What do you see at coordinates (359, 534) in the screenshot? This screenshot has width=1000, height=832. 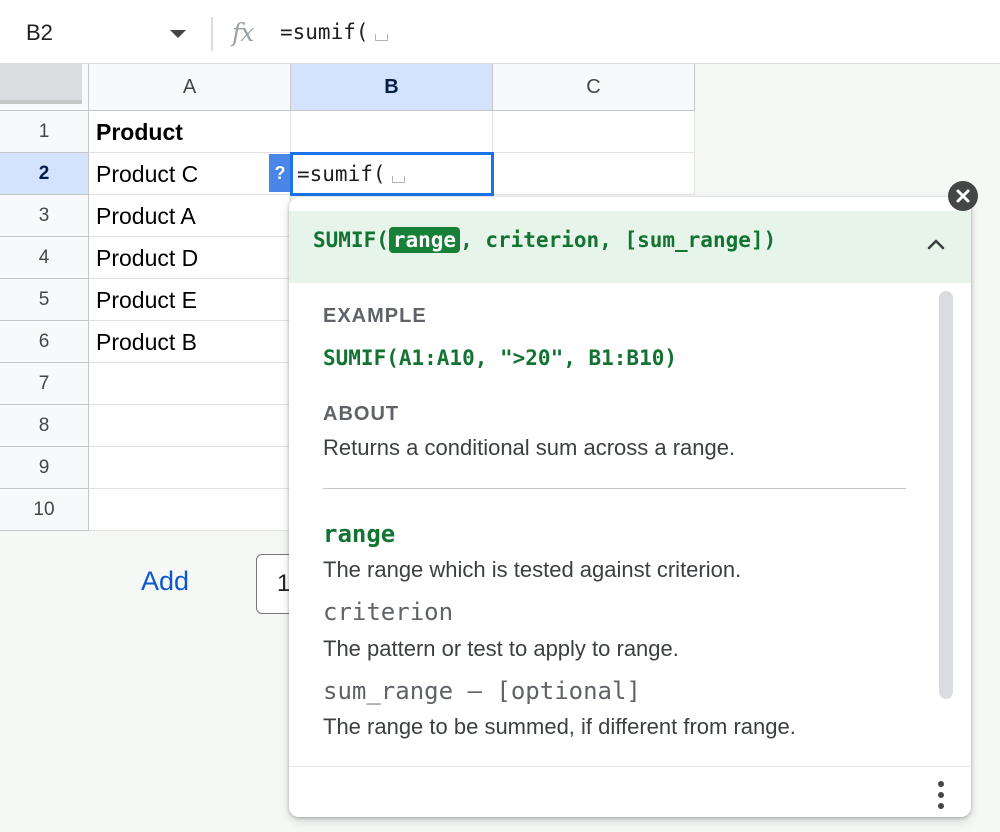 I see `arg-name-range: range` at bounding box center [359, 534].